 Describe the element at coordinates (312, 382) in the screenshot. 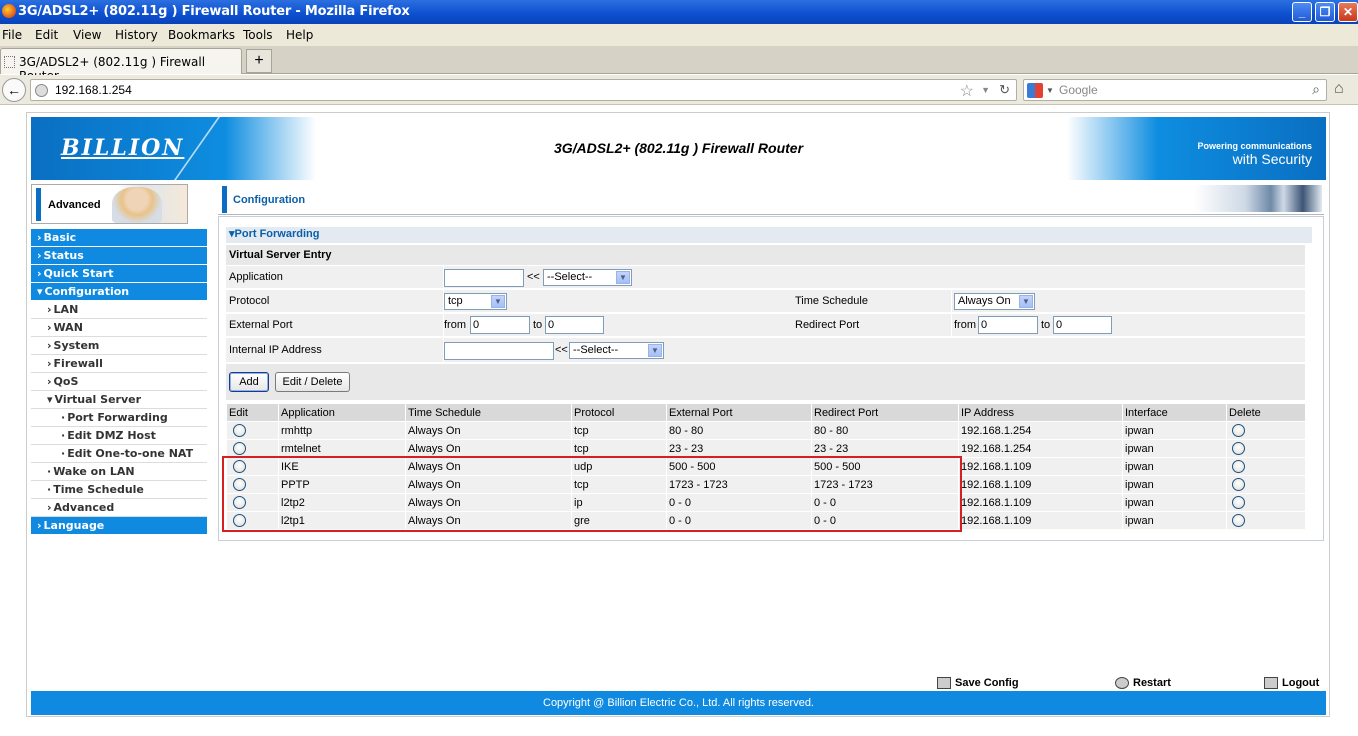

I see `edit-delete-button: Edit / Delete` at that location.